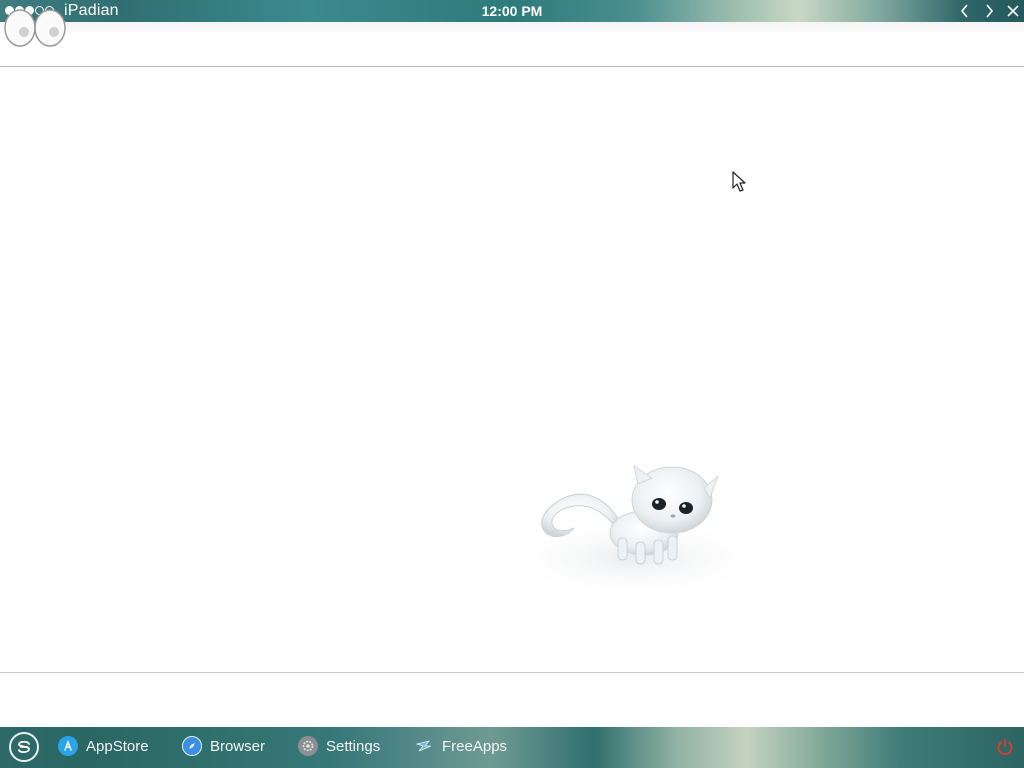 Image resolution: width=1024 pixels, height=768 pixels. Describe the element at coordinates (636, 531) in the screenshot. I see `wallpaper-creature-image` at that location.